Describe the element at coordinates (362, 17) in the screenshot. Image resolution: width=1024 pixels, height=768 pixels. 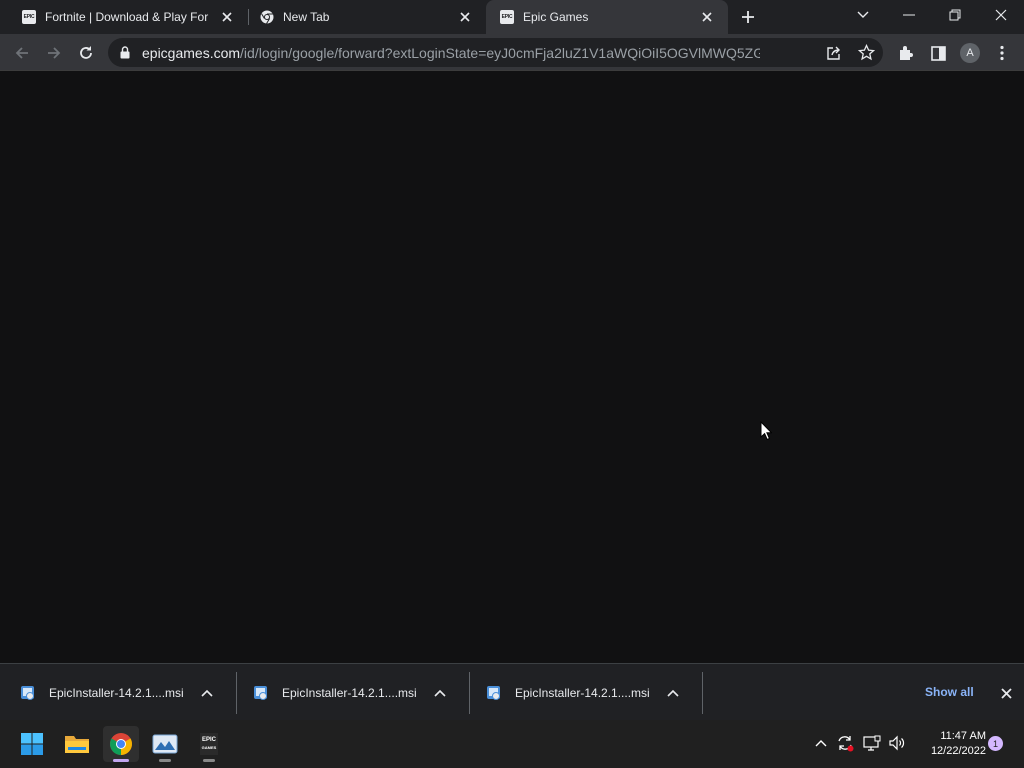
I see `tab-new-tab: New Tab` at that location.